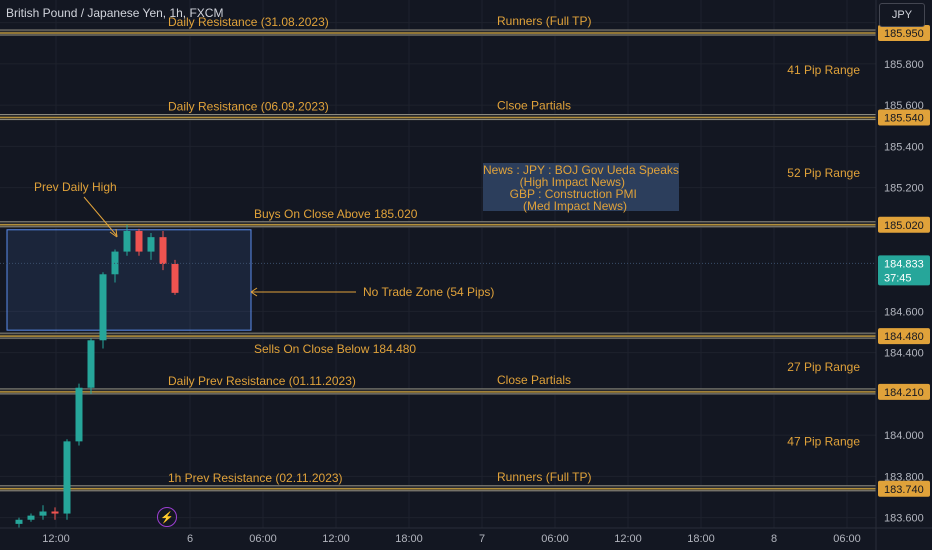  I want to click on pip-range-label: 47 Pip Range, so click(823, 441).